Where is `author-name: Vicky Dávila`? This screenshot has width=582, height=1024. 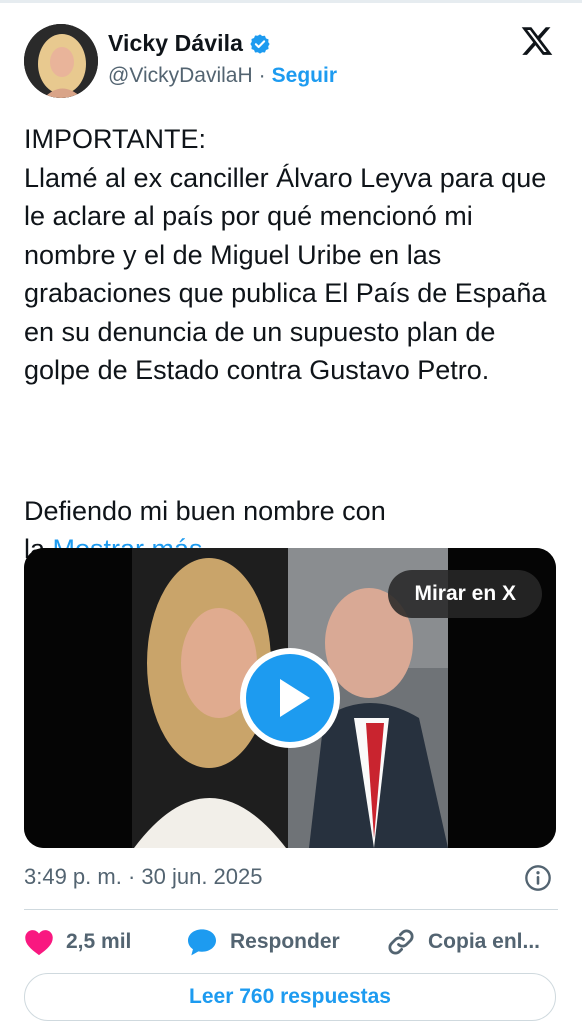
author-name: Vicky Dávila is located at coordinates (175, 43).